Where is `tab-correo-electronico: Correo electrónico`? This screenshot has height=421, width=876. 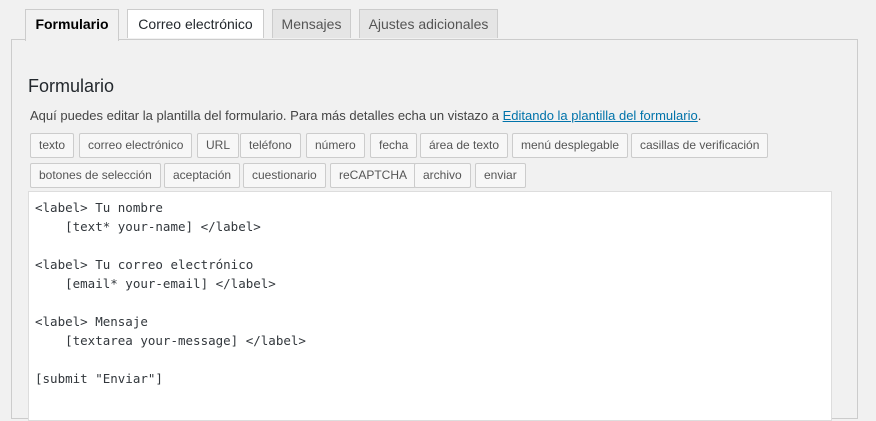
tab-correo-electronico: Correo electrónico is located at coordinates (195, 23).